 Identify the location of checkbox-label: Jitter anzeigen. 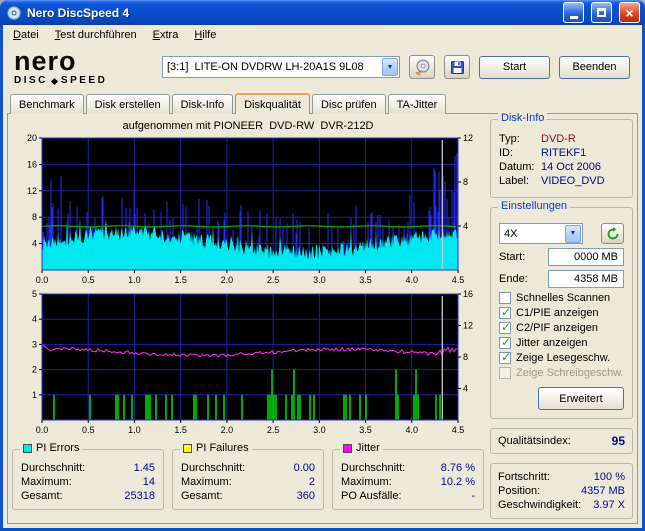
(552, 343).